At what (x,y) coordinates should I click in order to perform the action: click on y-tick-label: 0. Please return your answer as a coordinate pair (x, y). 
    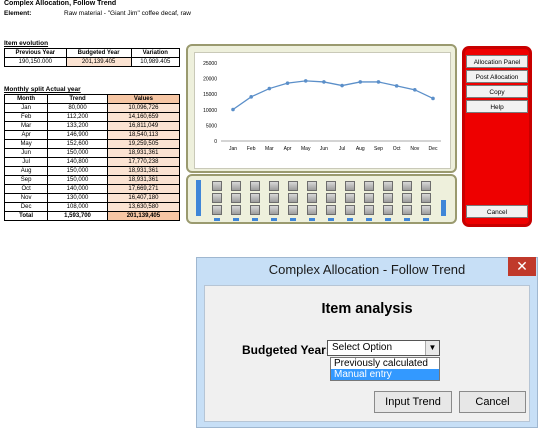
    Looking at the image, I should click on (215, 142).